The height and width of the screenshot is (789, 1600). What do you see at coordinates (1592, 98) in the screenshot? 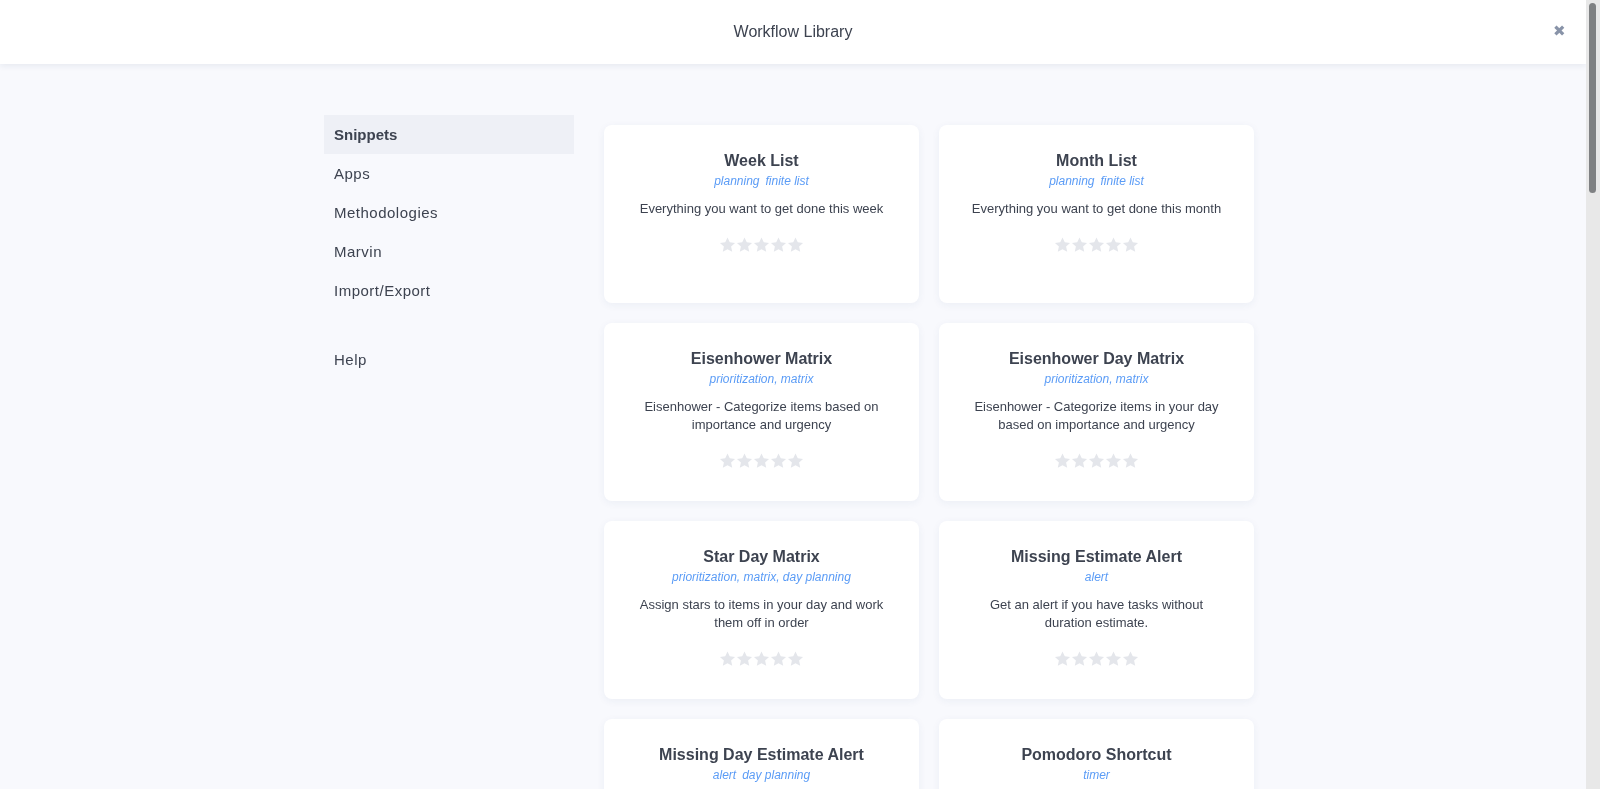
I see `scrollbar-thumb` at bounding box center [1592, 98].